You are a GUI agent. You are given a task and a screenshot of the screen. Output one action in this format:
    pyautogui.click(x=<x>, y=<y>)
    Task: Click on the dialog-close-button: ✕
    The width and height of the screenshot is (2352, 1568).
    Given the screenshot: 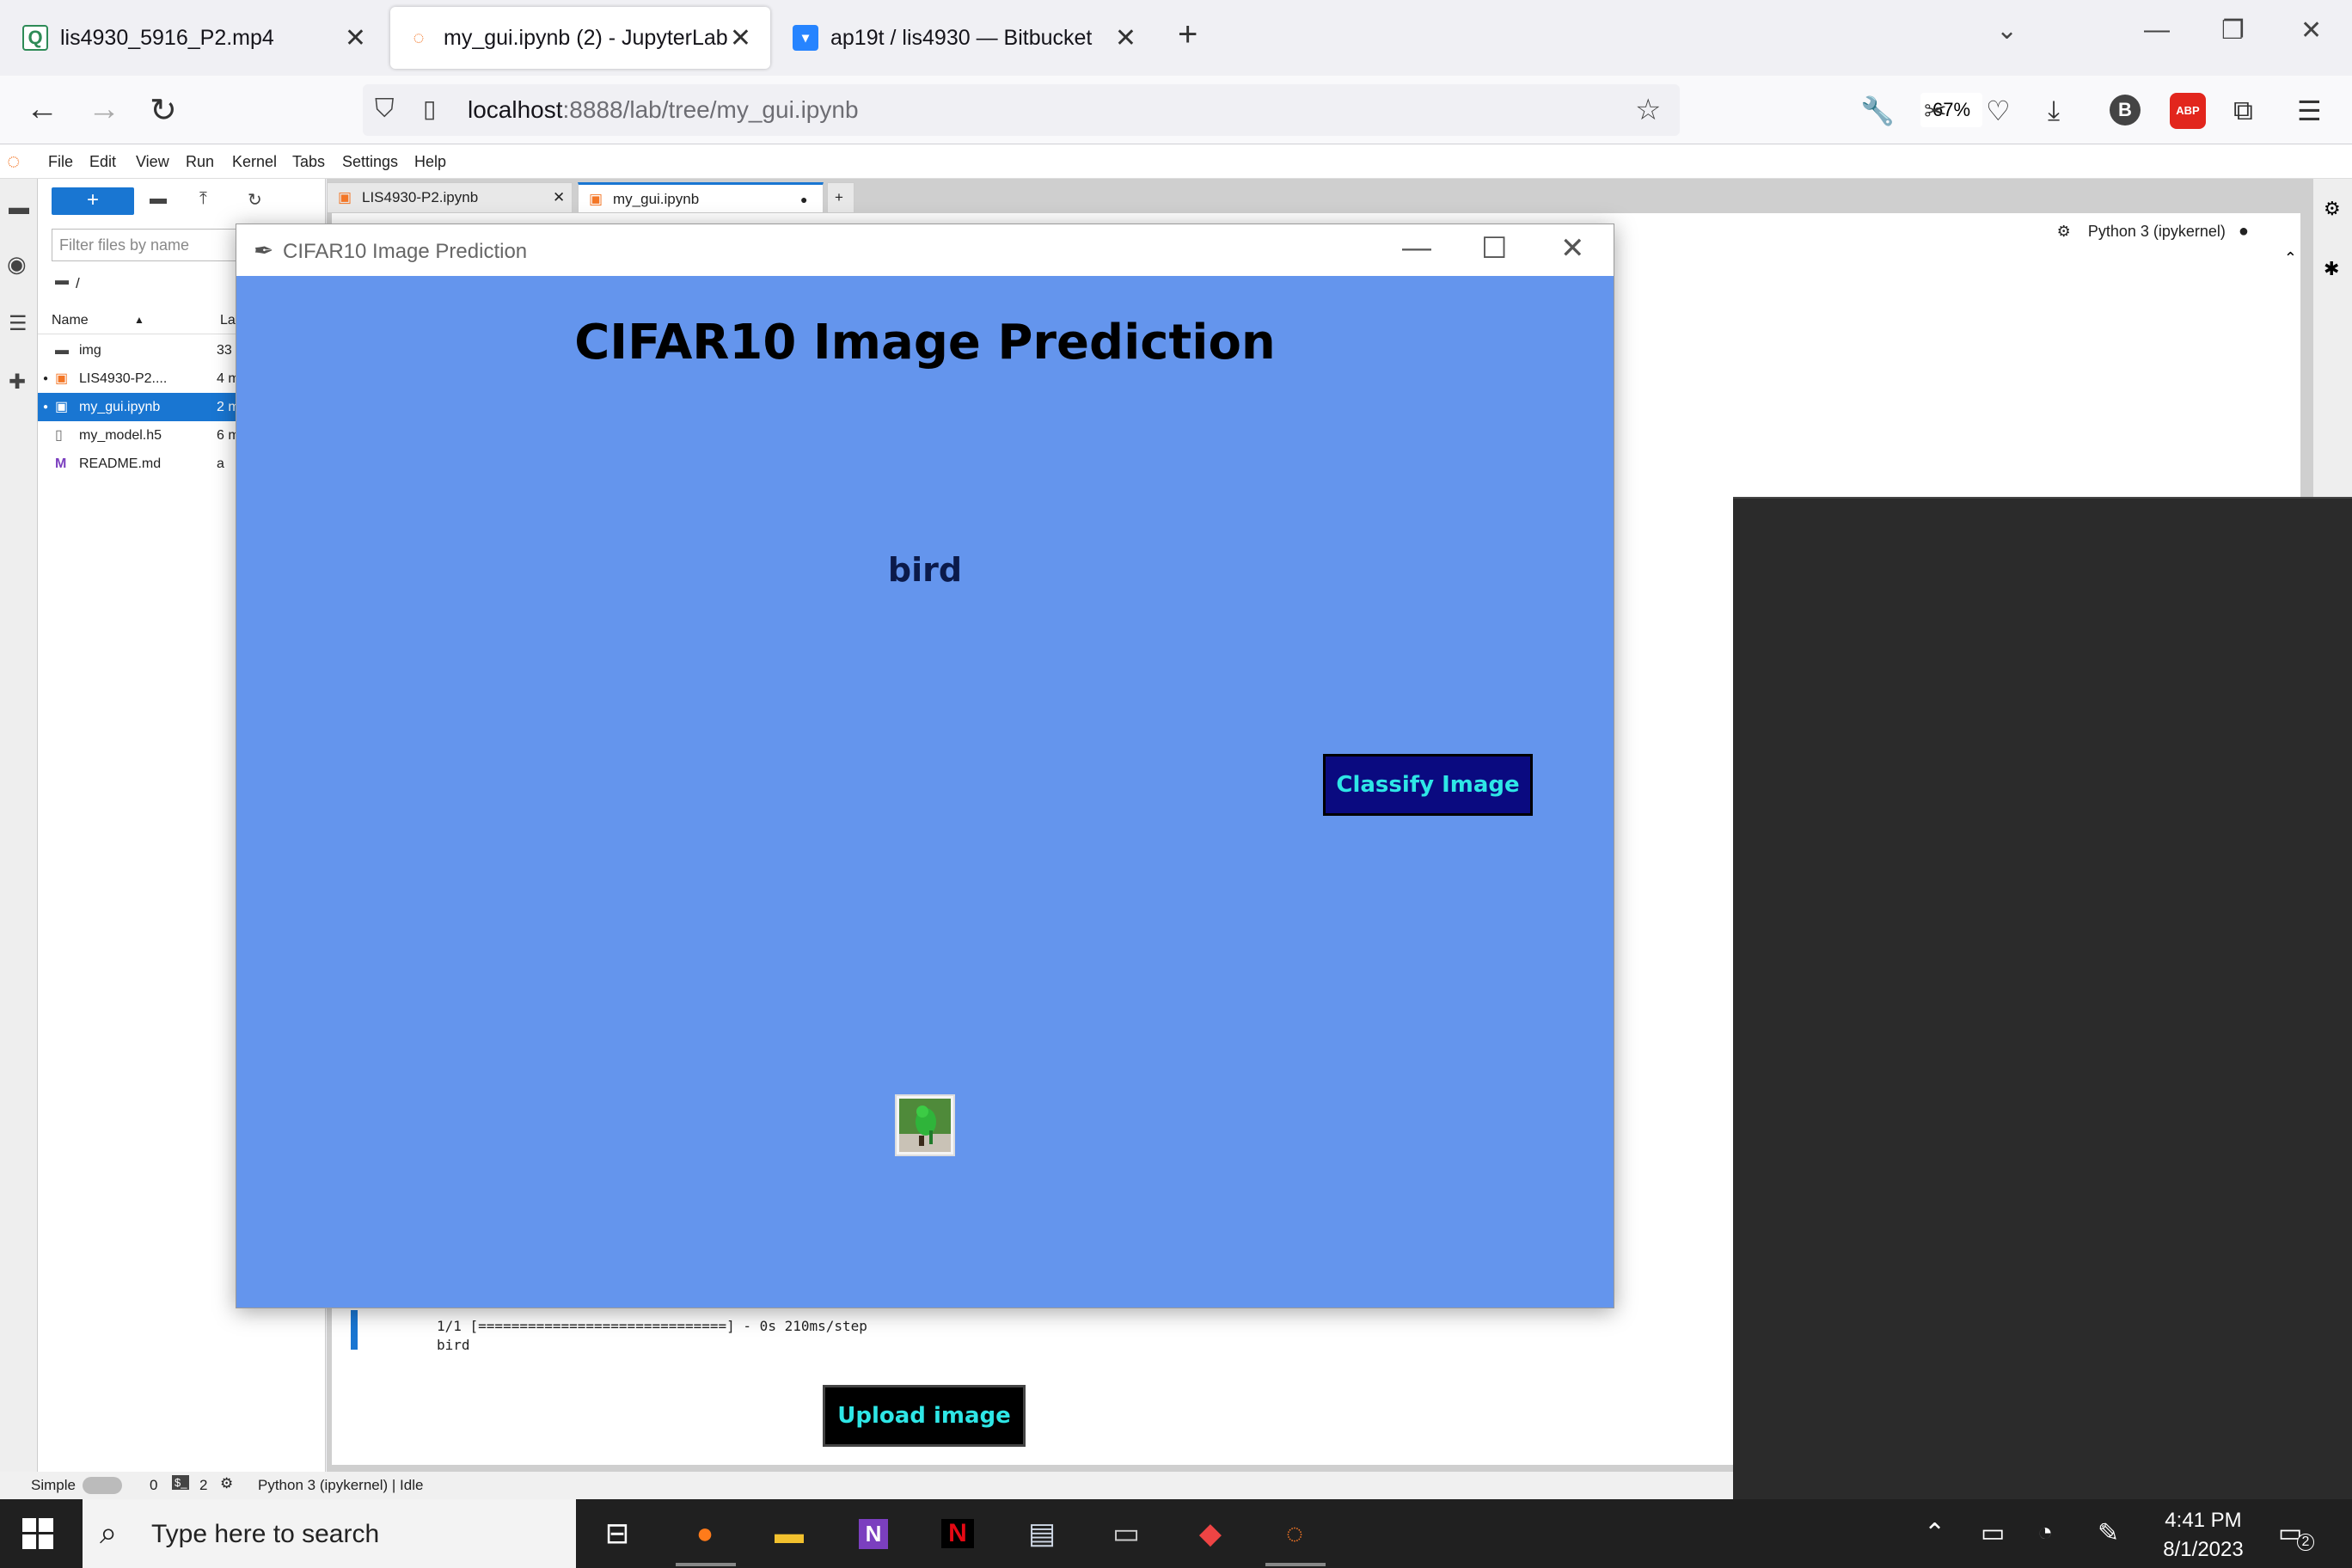 What is the action you would take?
    pyautogui.click(x=1572, y=248)
    